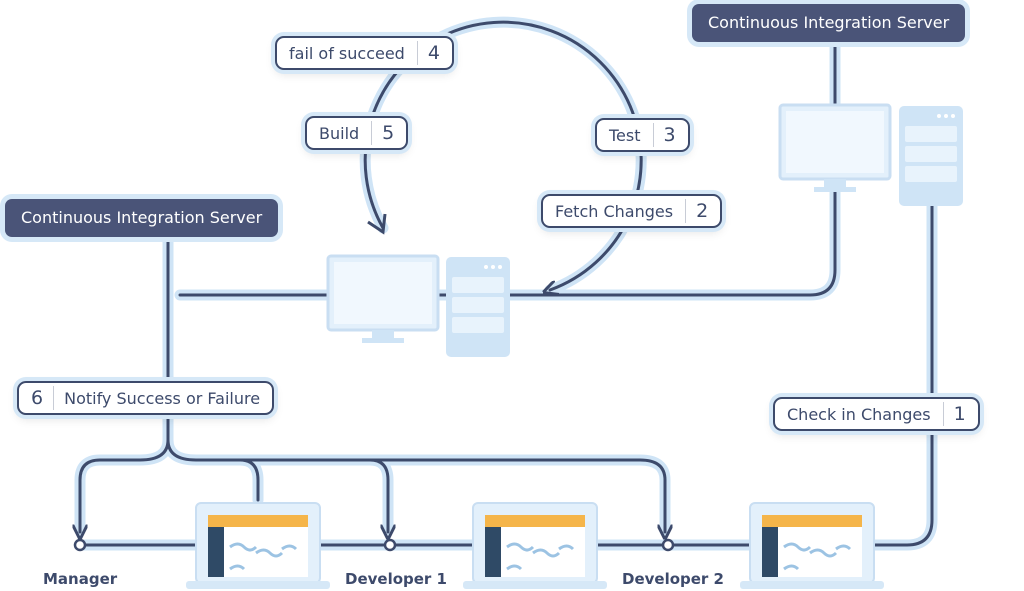  I want to click on ci-tower-right, so click(931, 156).